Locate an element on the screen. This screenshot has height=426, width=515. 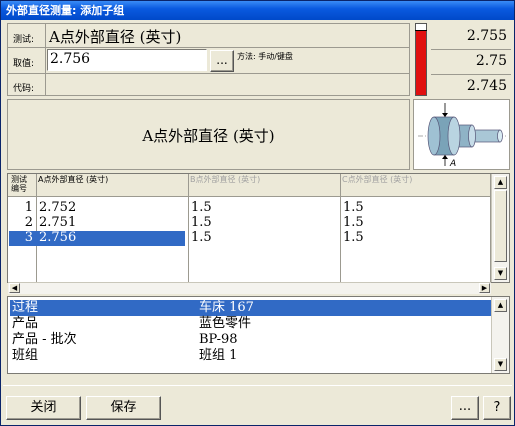
info-key: 产品 is located at coordinates (25, 323).